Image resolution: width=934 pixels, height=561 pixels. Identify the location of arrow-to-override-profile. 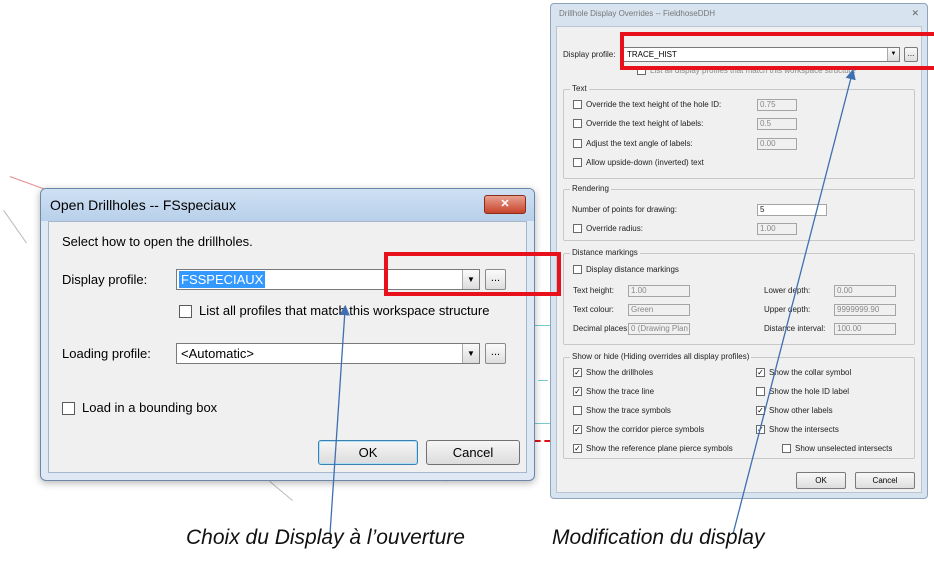
(794, 301).